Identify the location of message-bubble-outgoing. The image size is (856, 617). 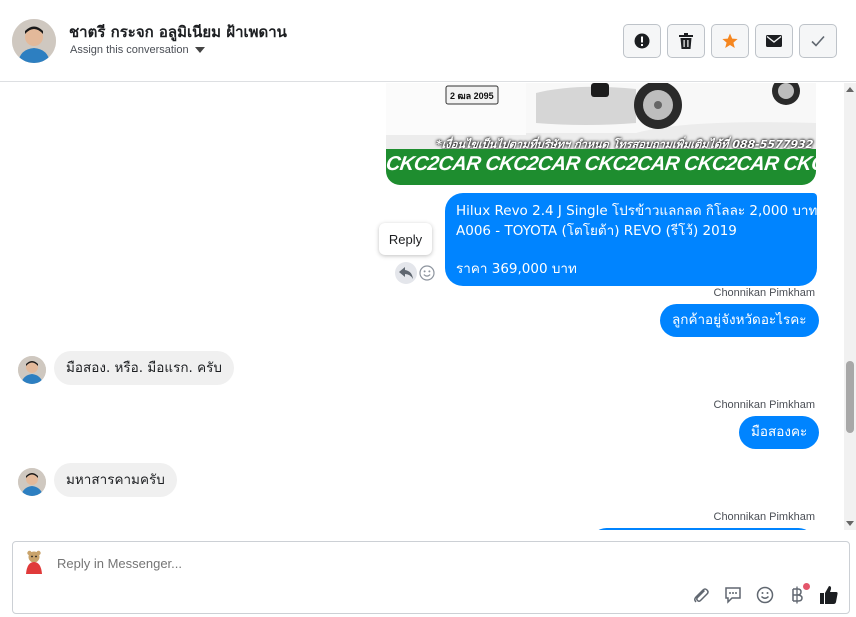
(702, 529).